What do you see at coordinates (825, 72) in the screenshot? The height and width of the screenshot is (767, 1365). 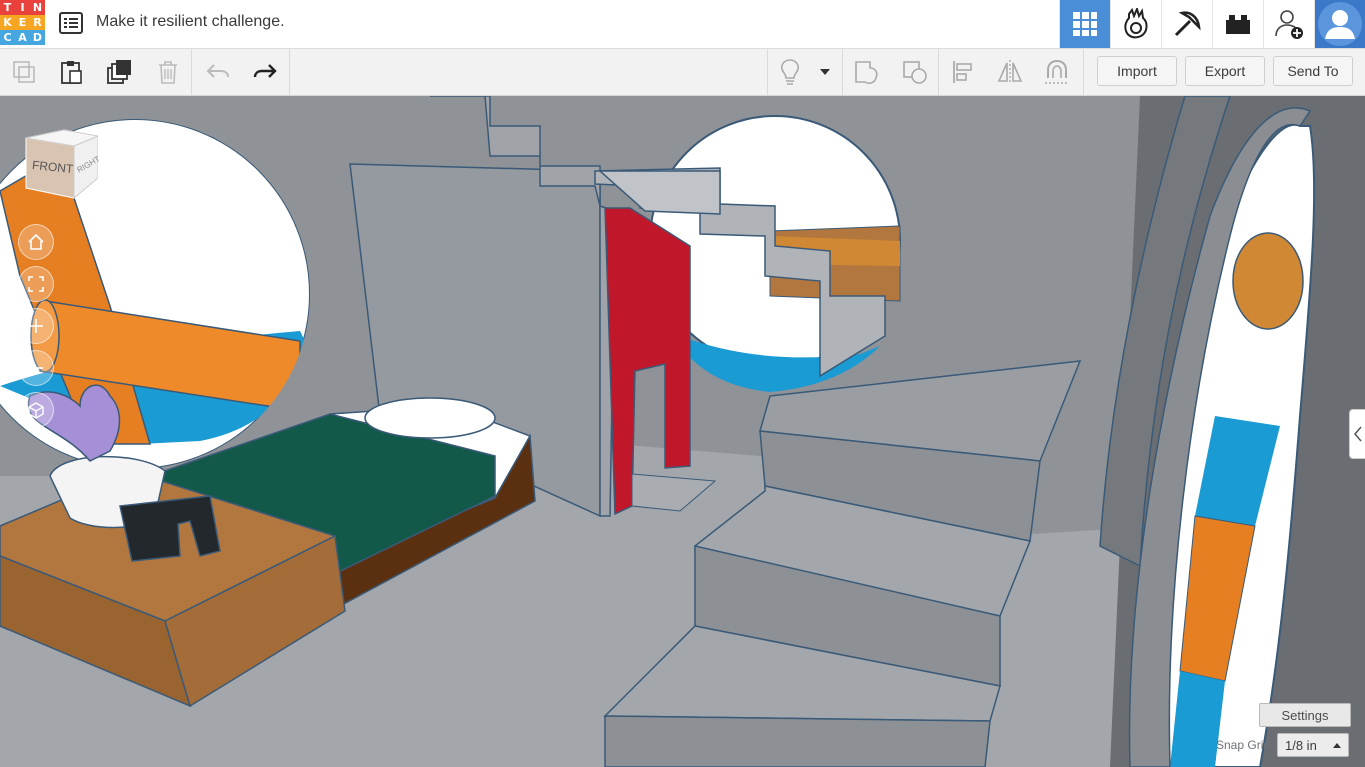 I see `dropdown-caret-icon` at bounding box center [825, 72].